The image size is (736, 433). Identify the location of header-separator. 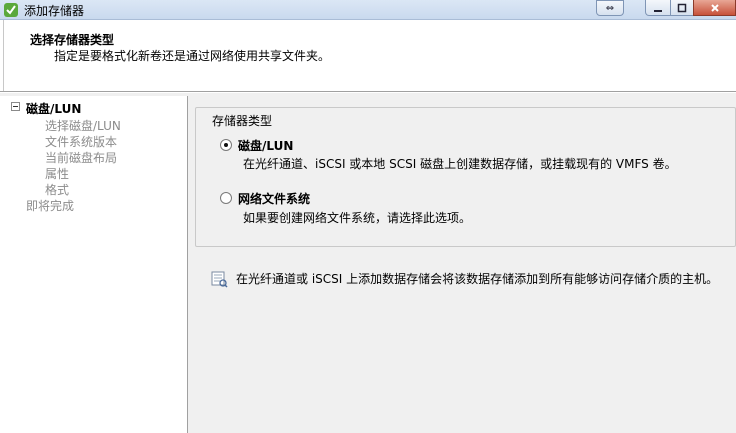
(368, 92).